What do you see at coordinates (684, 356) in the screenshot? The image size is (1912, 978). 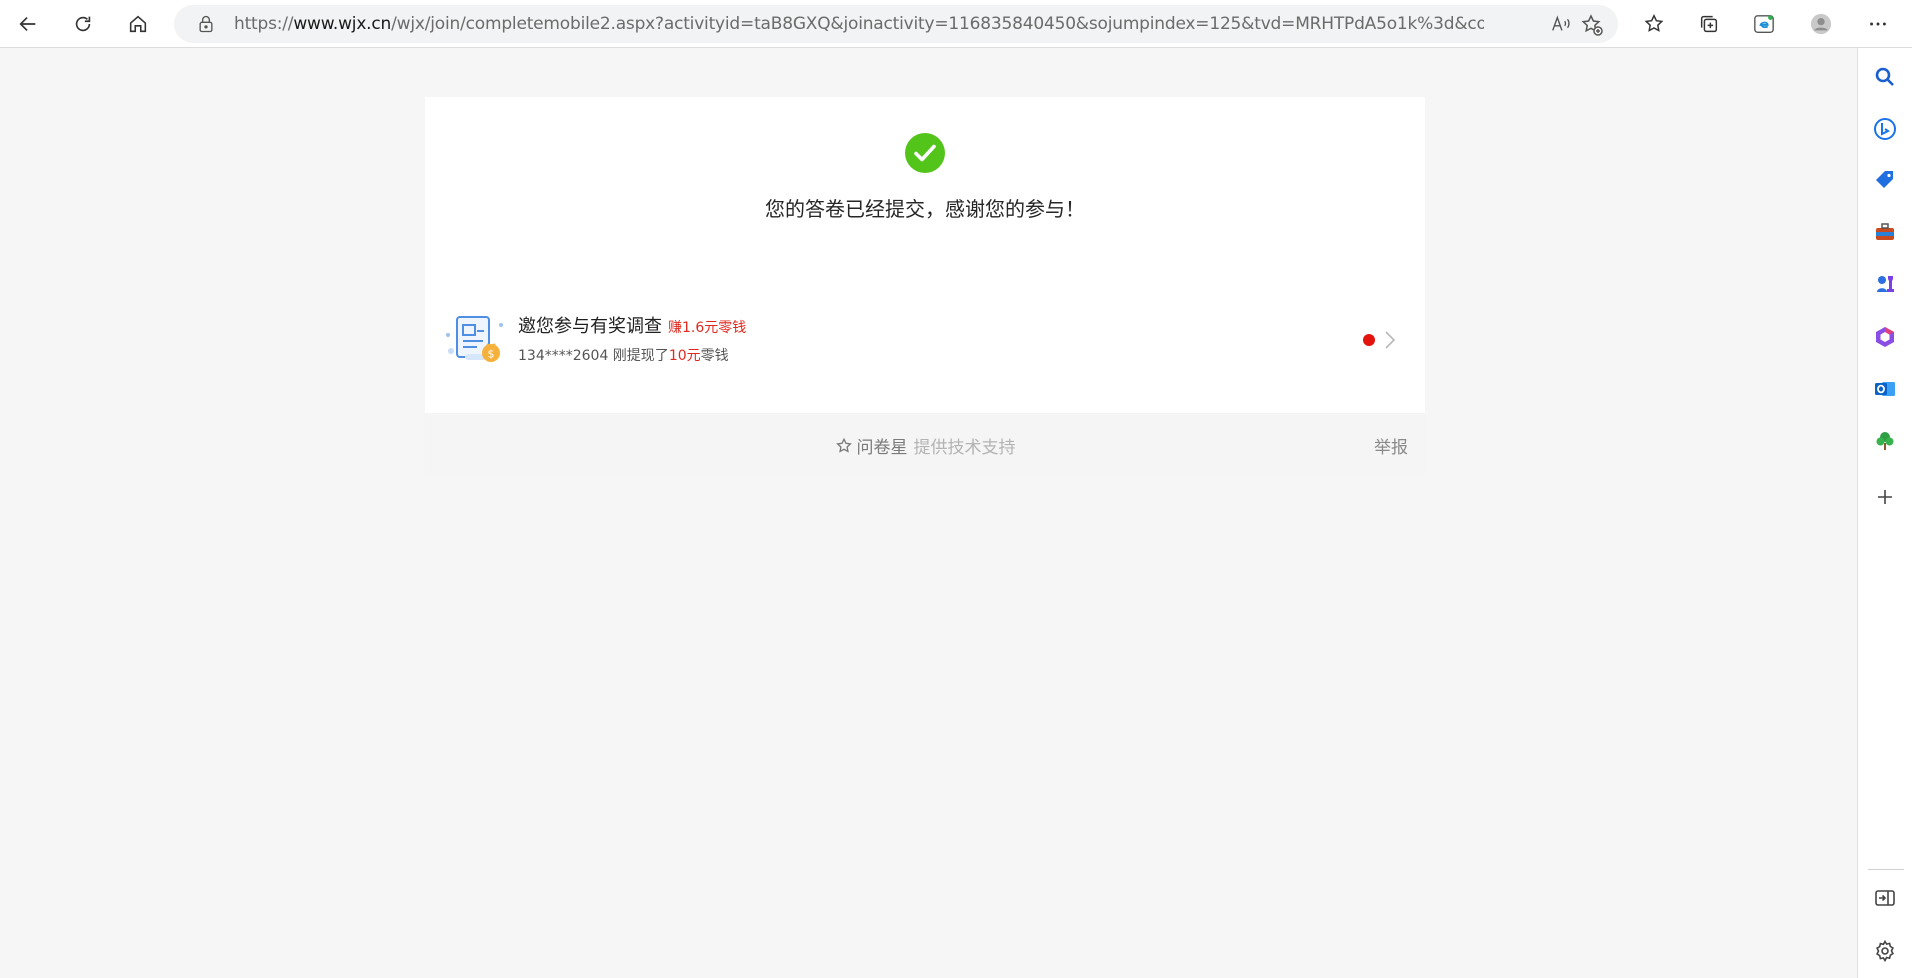 I see `promo-sub-amount: 10元` at bounding box center [684, 356].